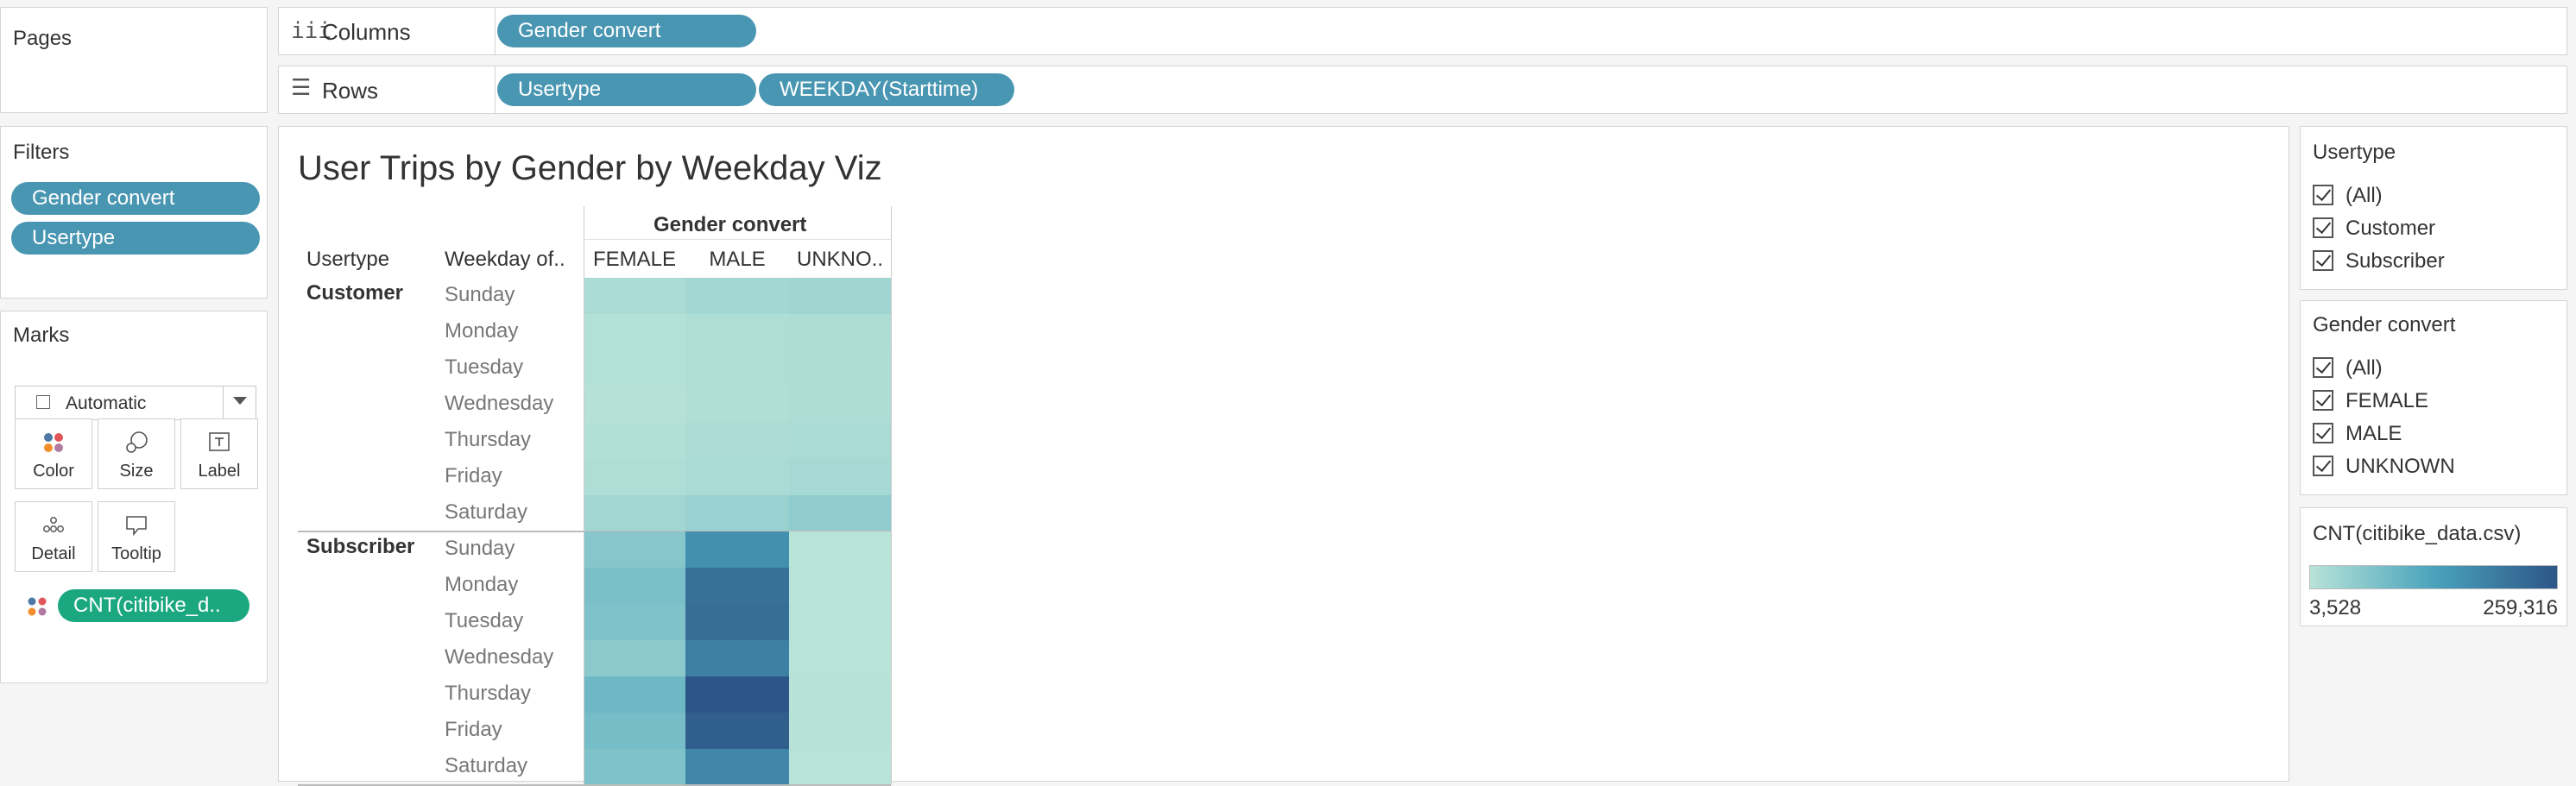 The width and height of the screenshot is (2576, 786). What do you see at coordinates (2384, 324) in the screenshot?
I see `gender-filter-title: Gender convert` at bounding box center [2384, 324].